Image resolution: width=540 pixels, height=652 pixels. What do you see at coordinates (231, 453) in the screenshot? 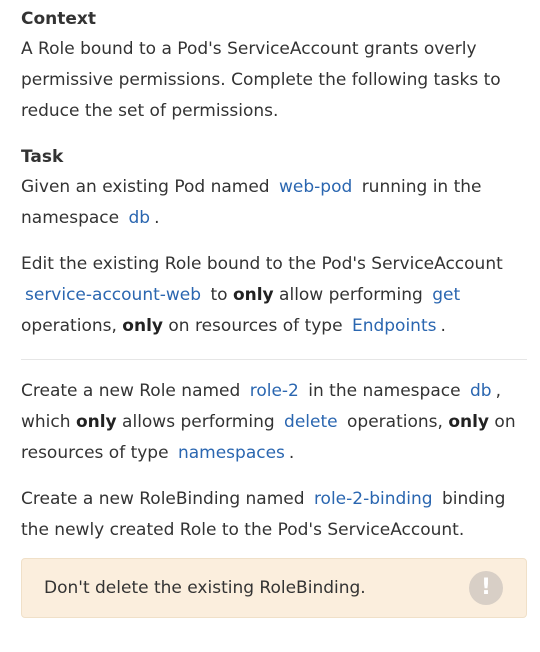
I see `code-resource-namespaces: namespaces` at bounding box center [231, 453].